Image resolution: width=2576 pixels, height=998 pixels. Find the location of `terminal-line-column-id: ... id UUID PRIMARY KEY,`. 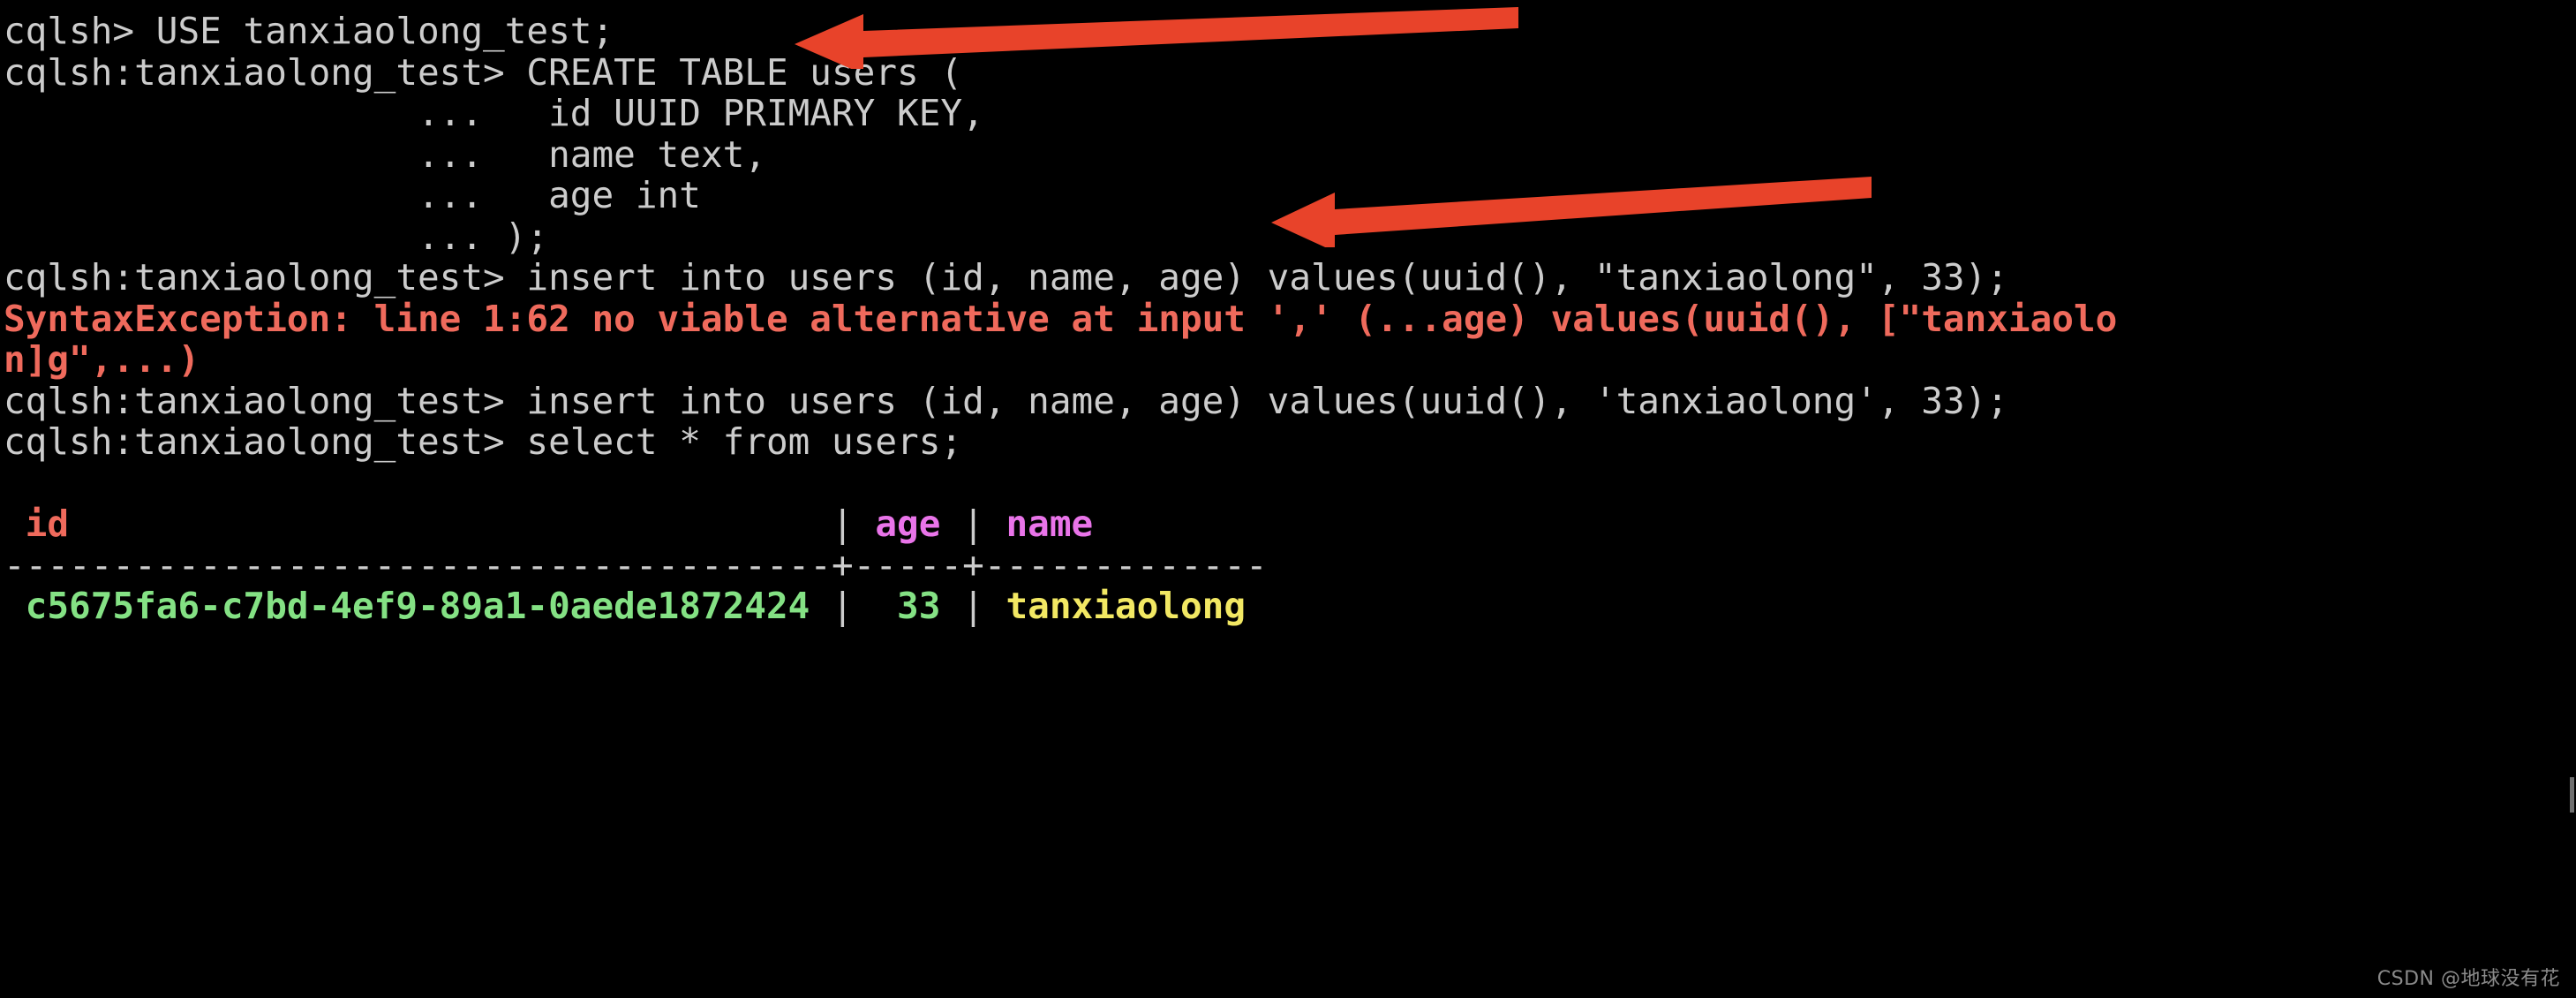

terminal-line-column-id: ... id UUID PRIMARY KEY, is located at coordinates (494, 113).